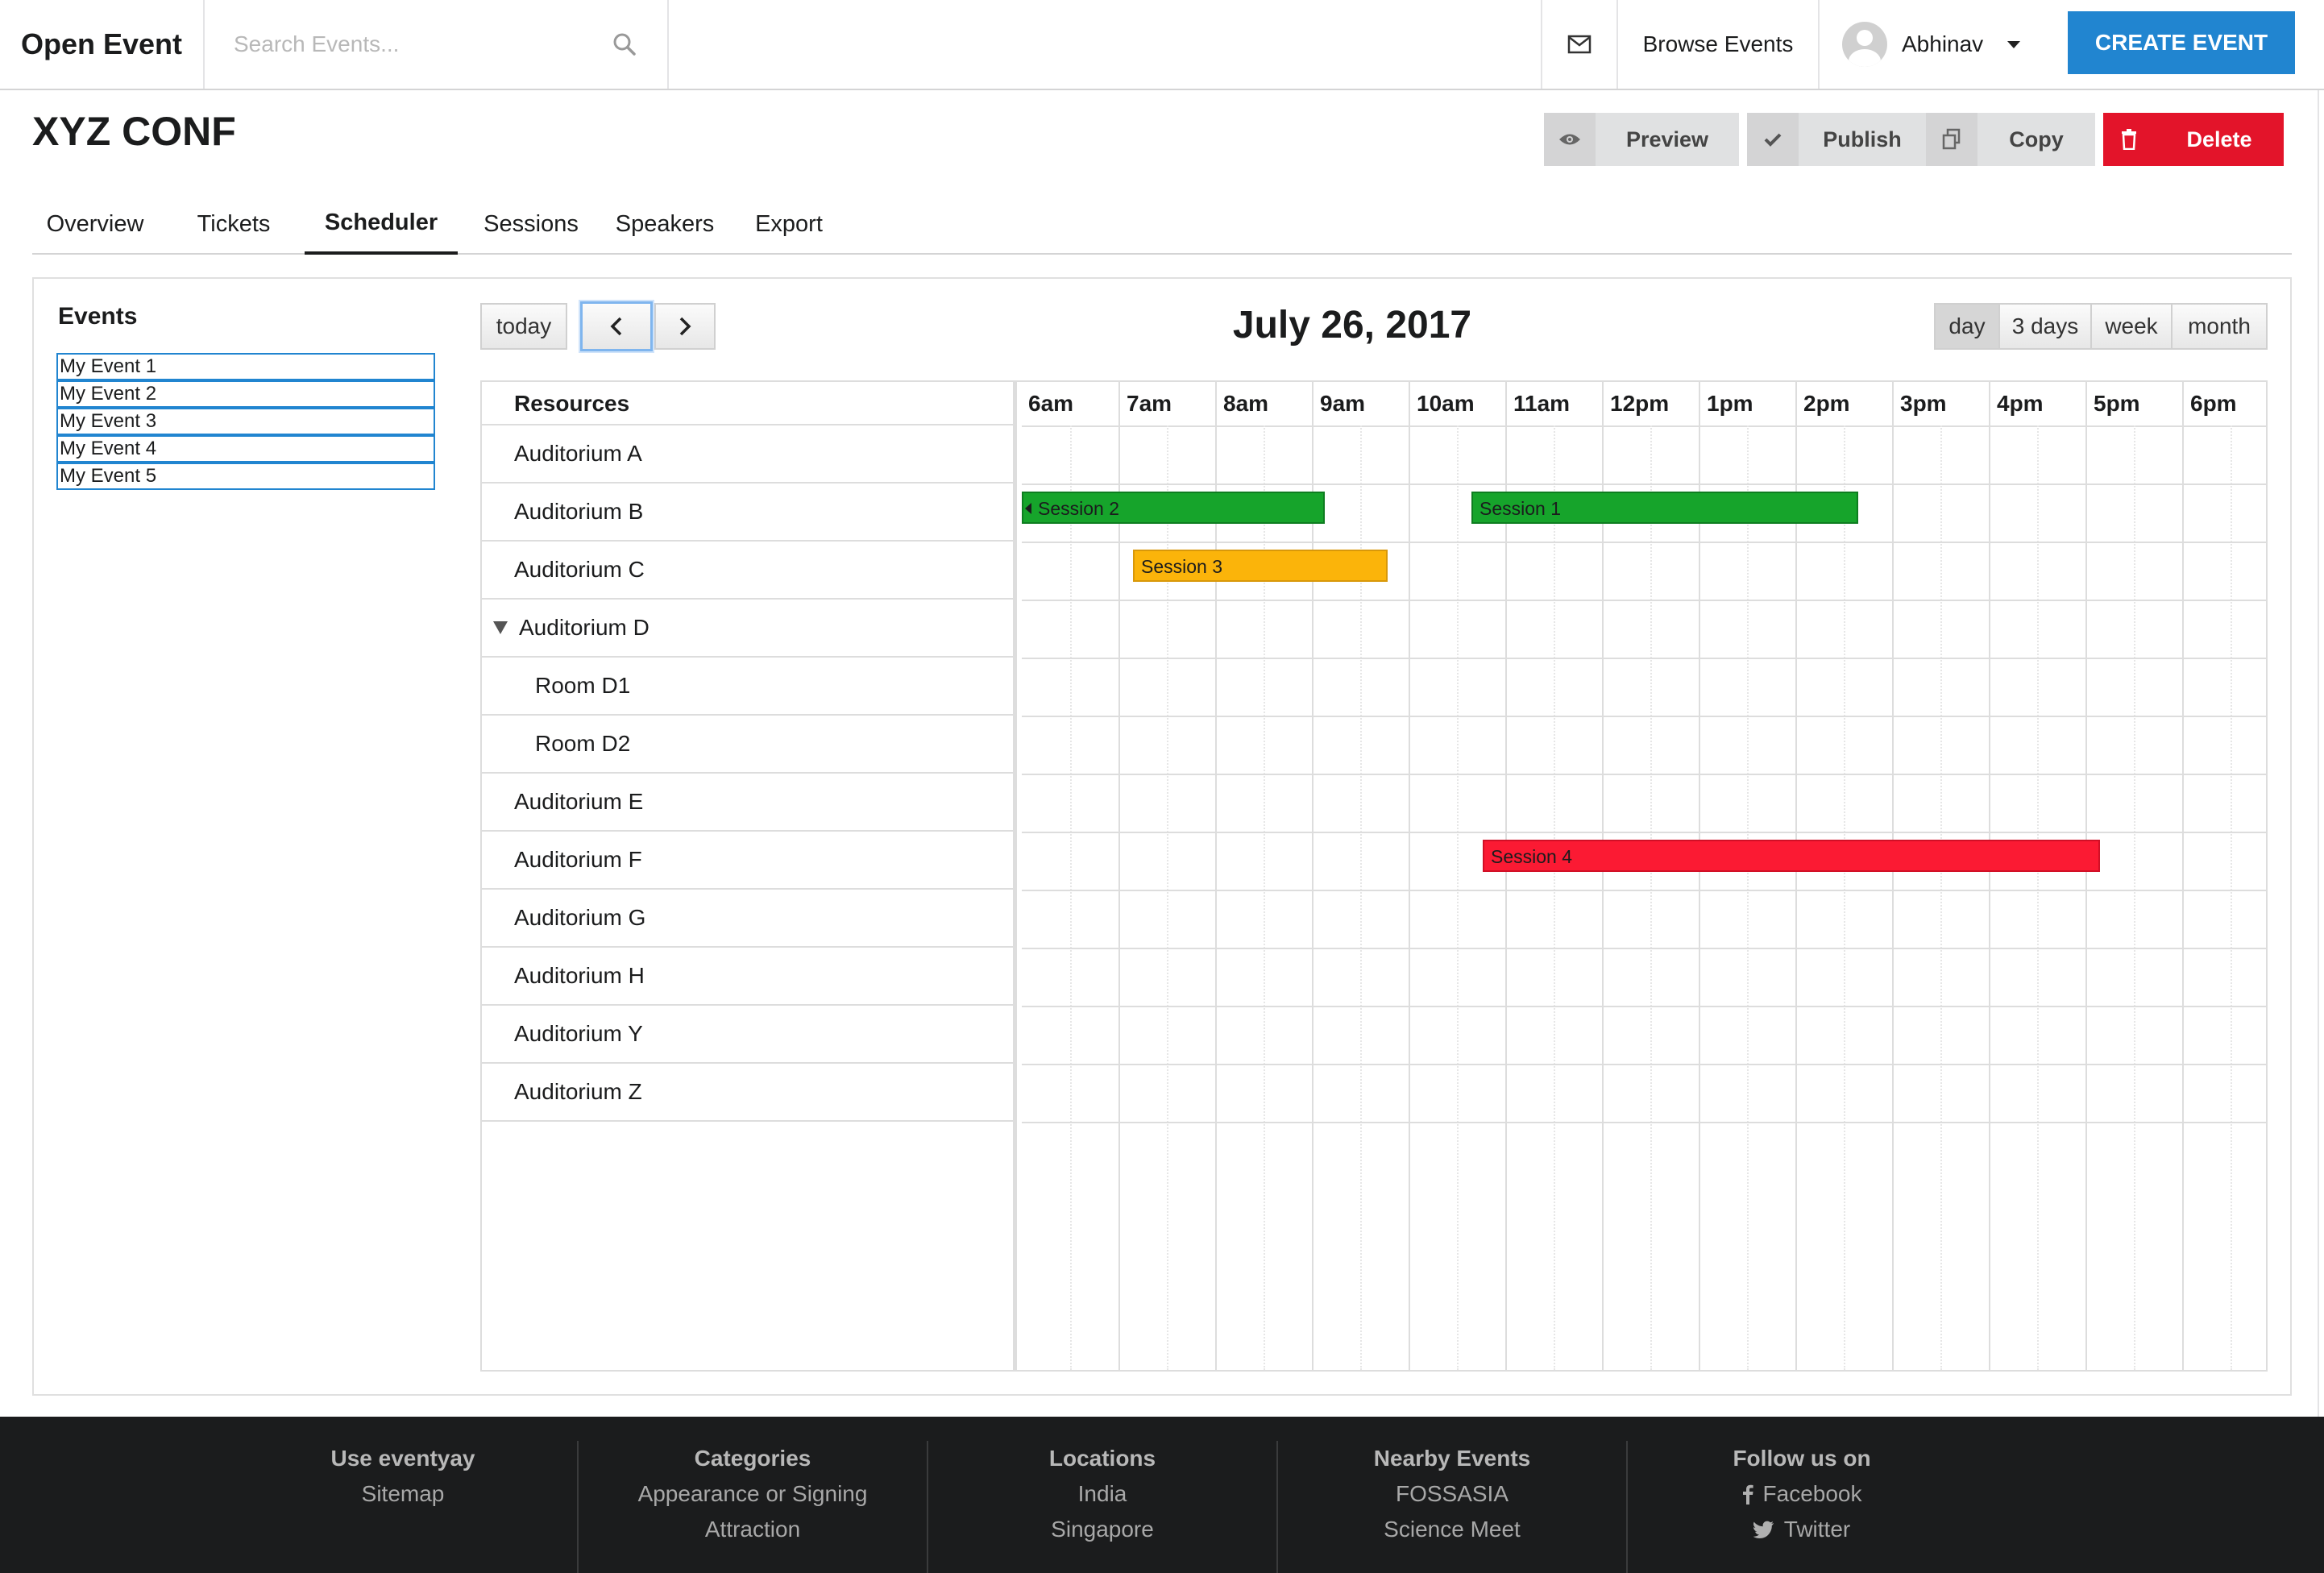  Describe the element at coordinates (1580, 44) in the screenshot. I see `mail-icon` at that location.